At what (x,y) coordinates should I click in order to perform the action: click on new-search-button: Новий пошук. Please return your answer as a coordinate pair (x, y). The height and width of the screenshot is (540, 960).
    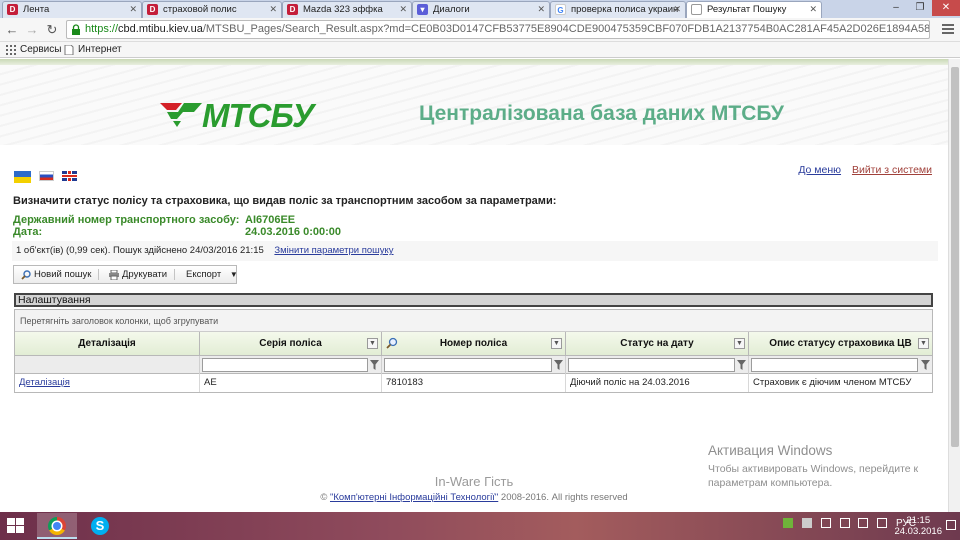
    Looking at the image, I should click on (55, 274).